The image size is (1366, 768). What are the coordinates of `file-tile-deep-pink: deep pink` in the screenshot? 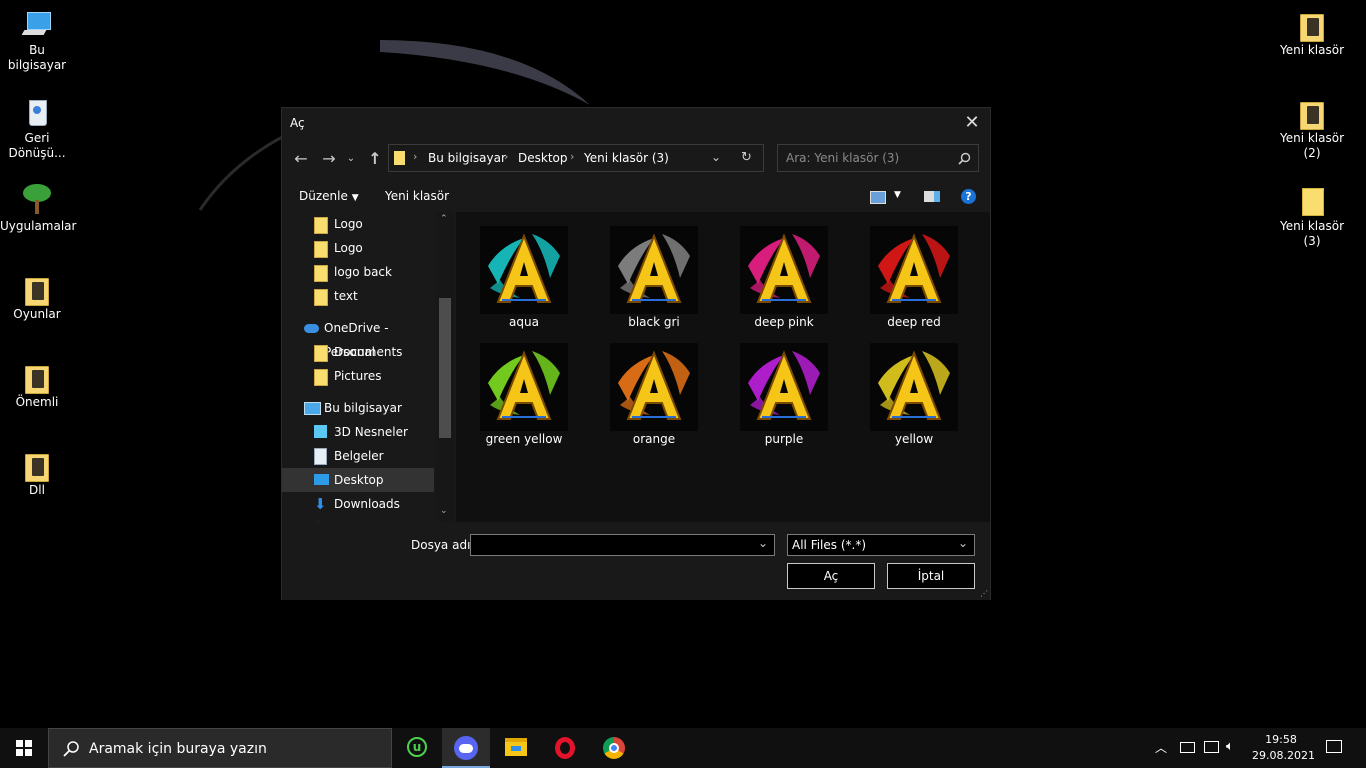 It's located at (784, 274).